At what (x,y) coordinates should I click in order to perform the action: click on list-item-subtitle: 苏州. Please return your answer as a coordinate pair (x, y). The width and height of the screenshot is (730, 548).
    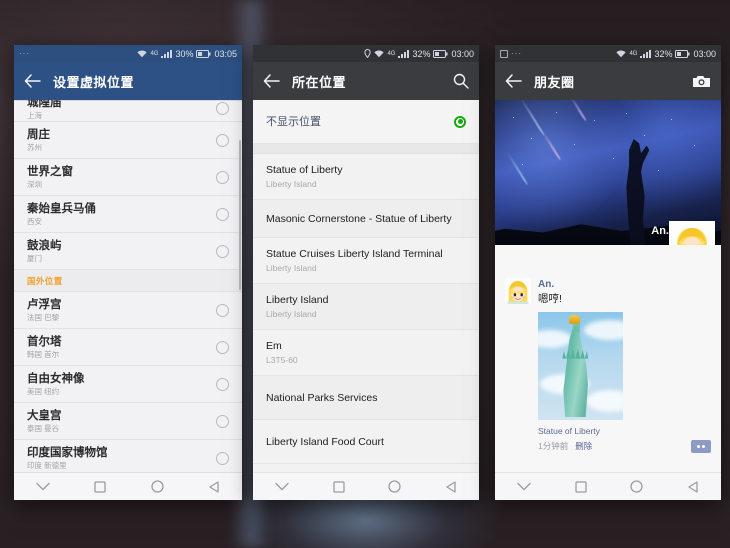
    Looking at the image, I should click on (34, 147).